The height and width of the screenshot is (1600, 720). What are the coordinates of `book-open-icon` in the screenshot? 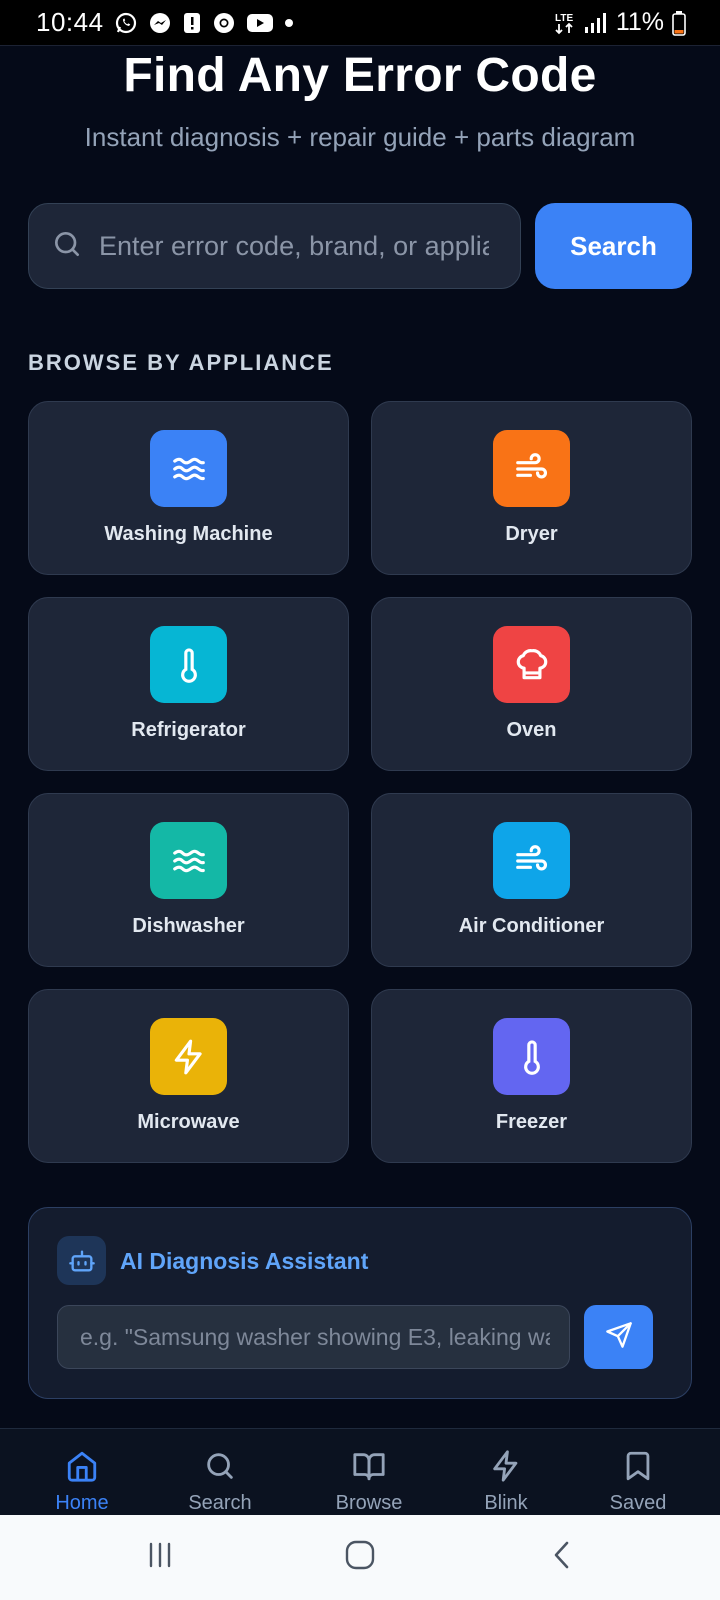 It's located at (369, 1468).